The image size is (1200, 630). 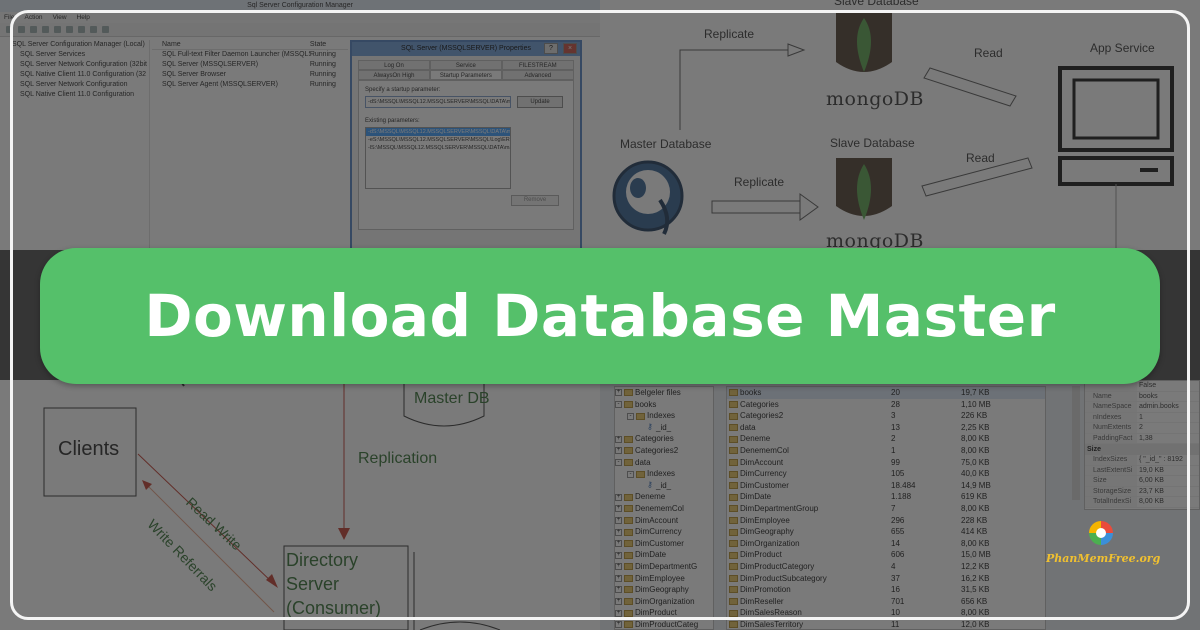 I want to click on tree-item: + DimProductCateg, so click(x=664, y=624).